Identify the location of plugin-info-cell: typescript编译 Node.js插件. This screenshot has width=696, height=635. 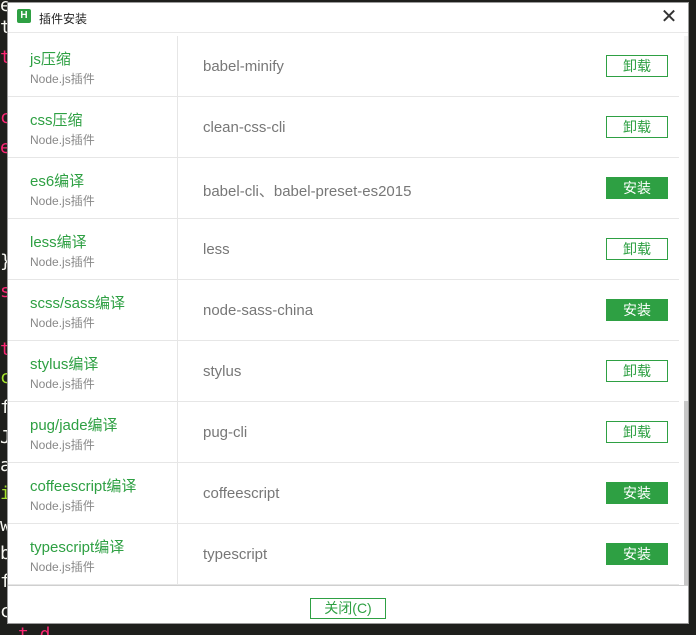
(93, 554).